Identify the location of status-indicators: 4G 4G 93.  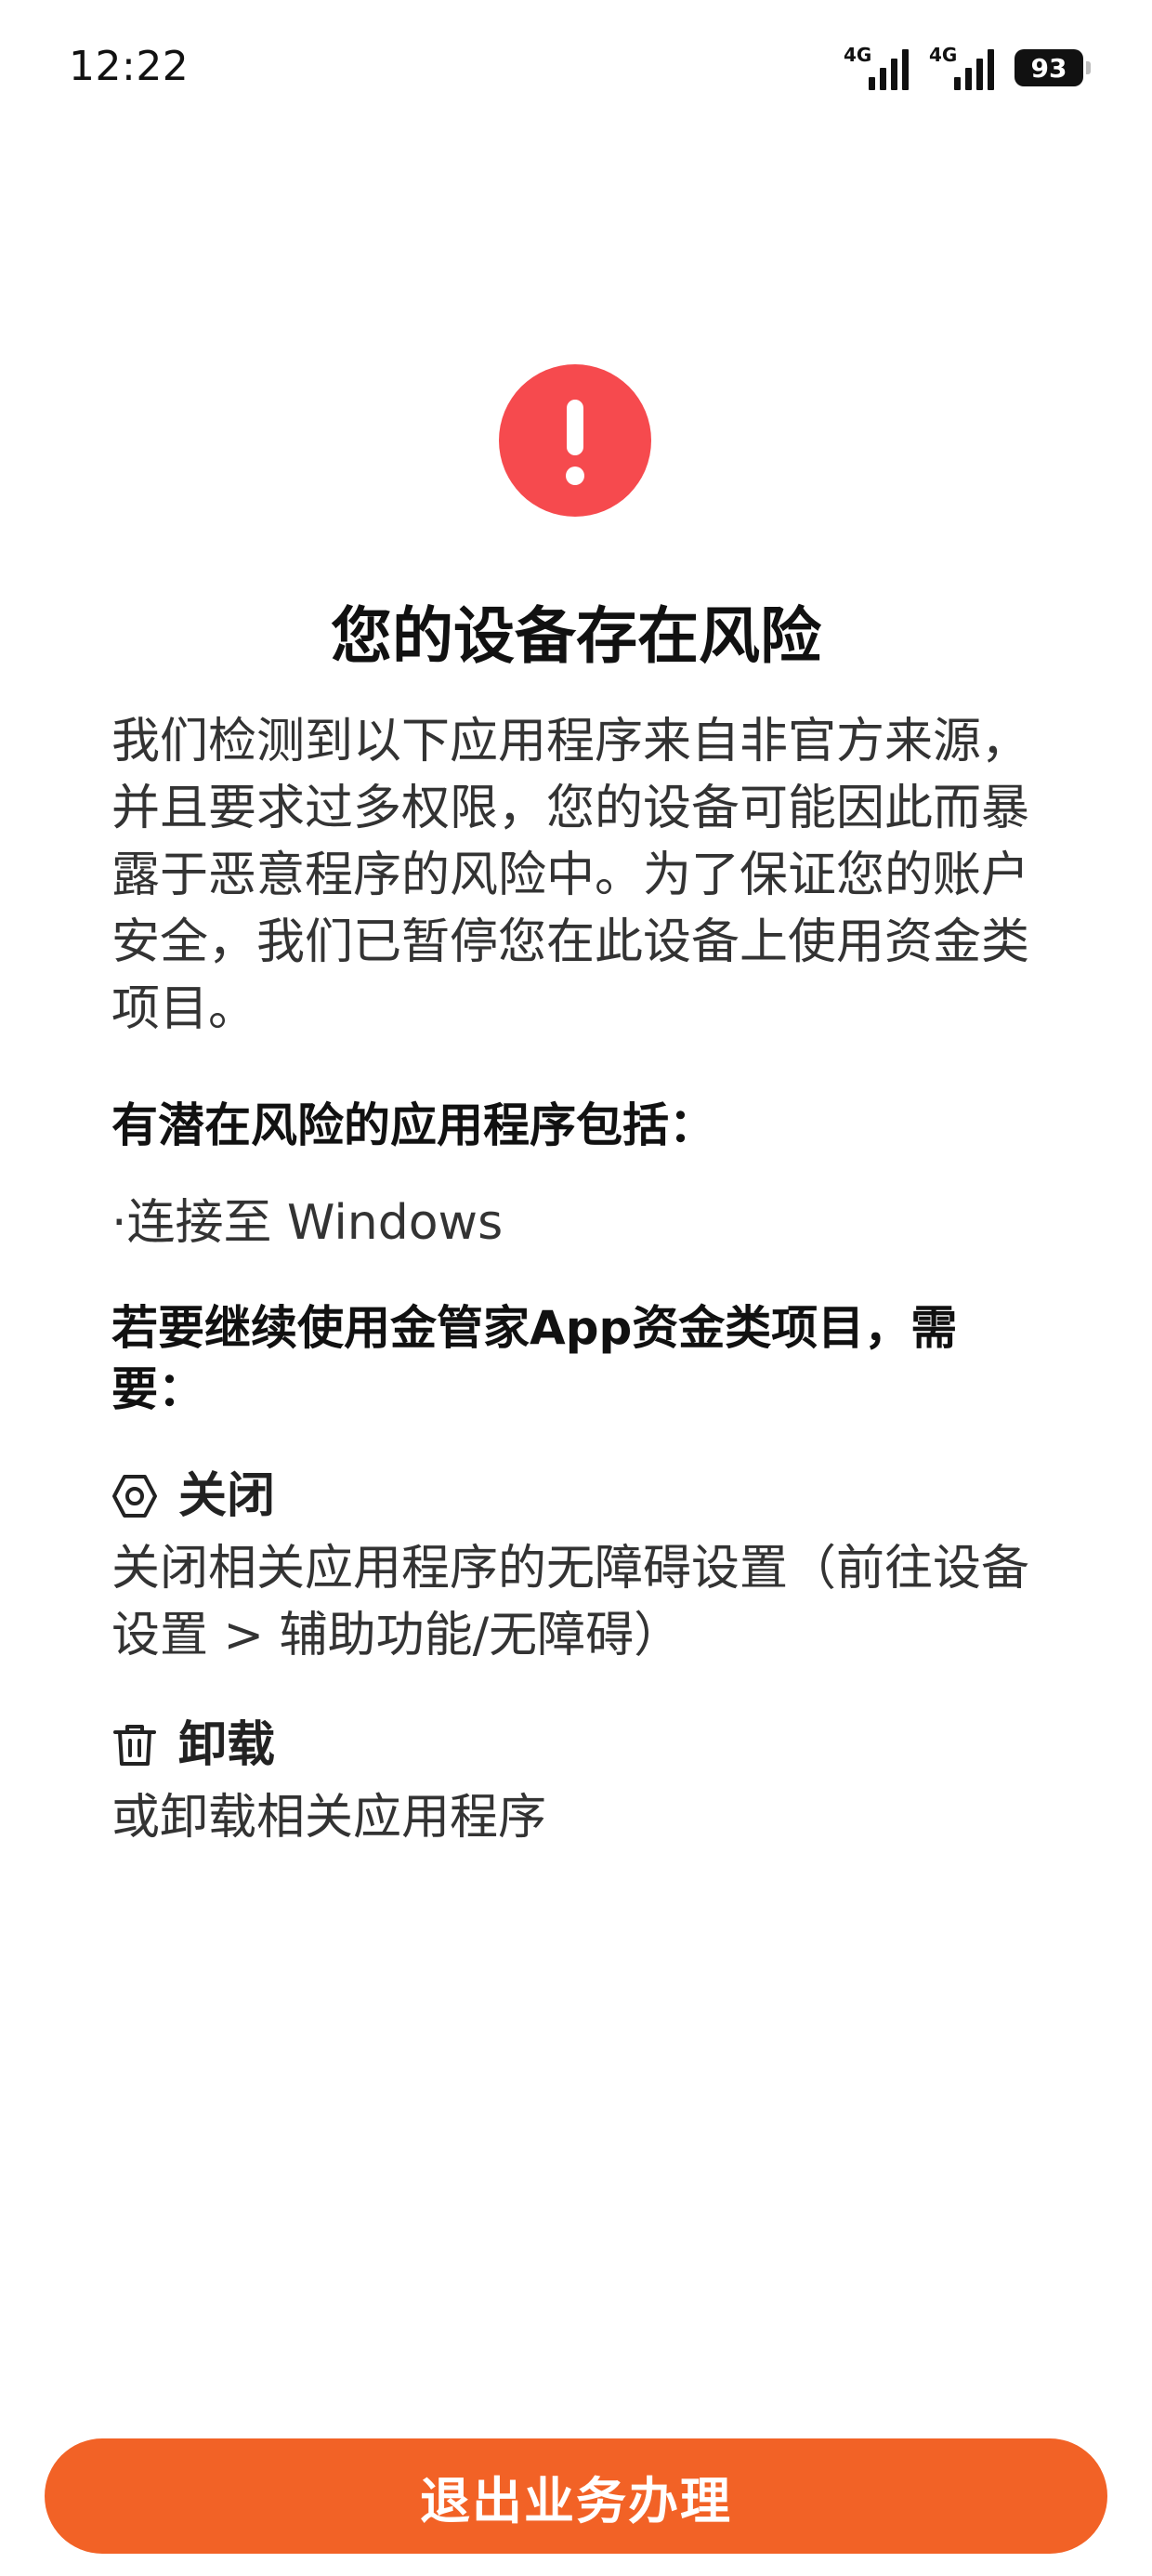
(967, 68).